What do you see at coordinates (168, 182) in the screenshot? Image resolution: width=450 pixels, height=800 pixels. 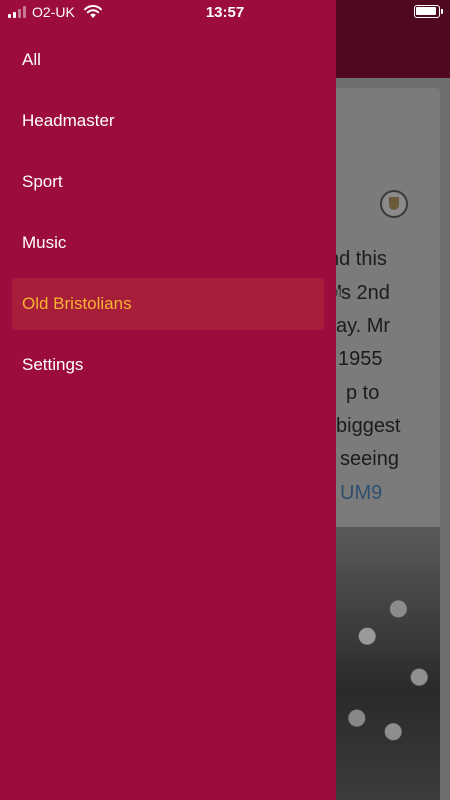 I see `drawer-item-sport: Sport` at bounding box center [168, 182].